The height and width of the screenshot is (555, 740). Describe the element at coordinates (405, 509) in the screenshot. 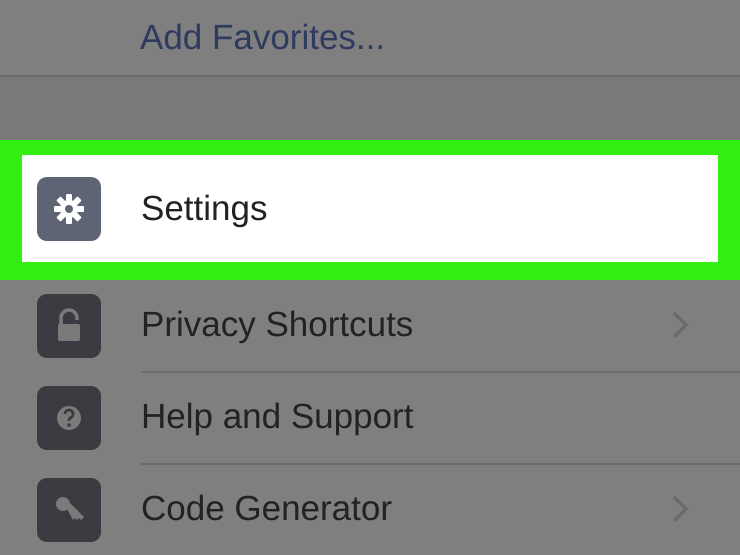

I see `menu-item-label: Code Generator` at that location.